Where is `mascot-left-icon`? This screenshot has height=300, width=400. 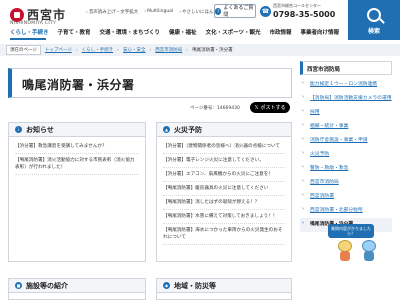 mascot-left-icon is located at coordinates (345, 251).